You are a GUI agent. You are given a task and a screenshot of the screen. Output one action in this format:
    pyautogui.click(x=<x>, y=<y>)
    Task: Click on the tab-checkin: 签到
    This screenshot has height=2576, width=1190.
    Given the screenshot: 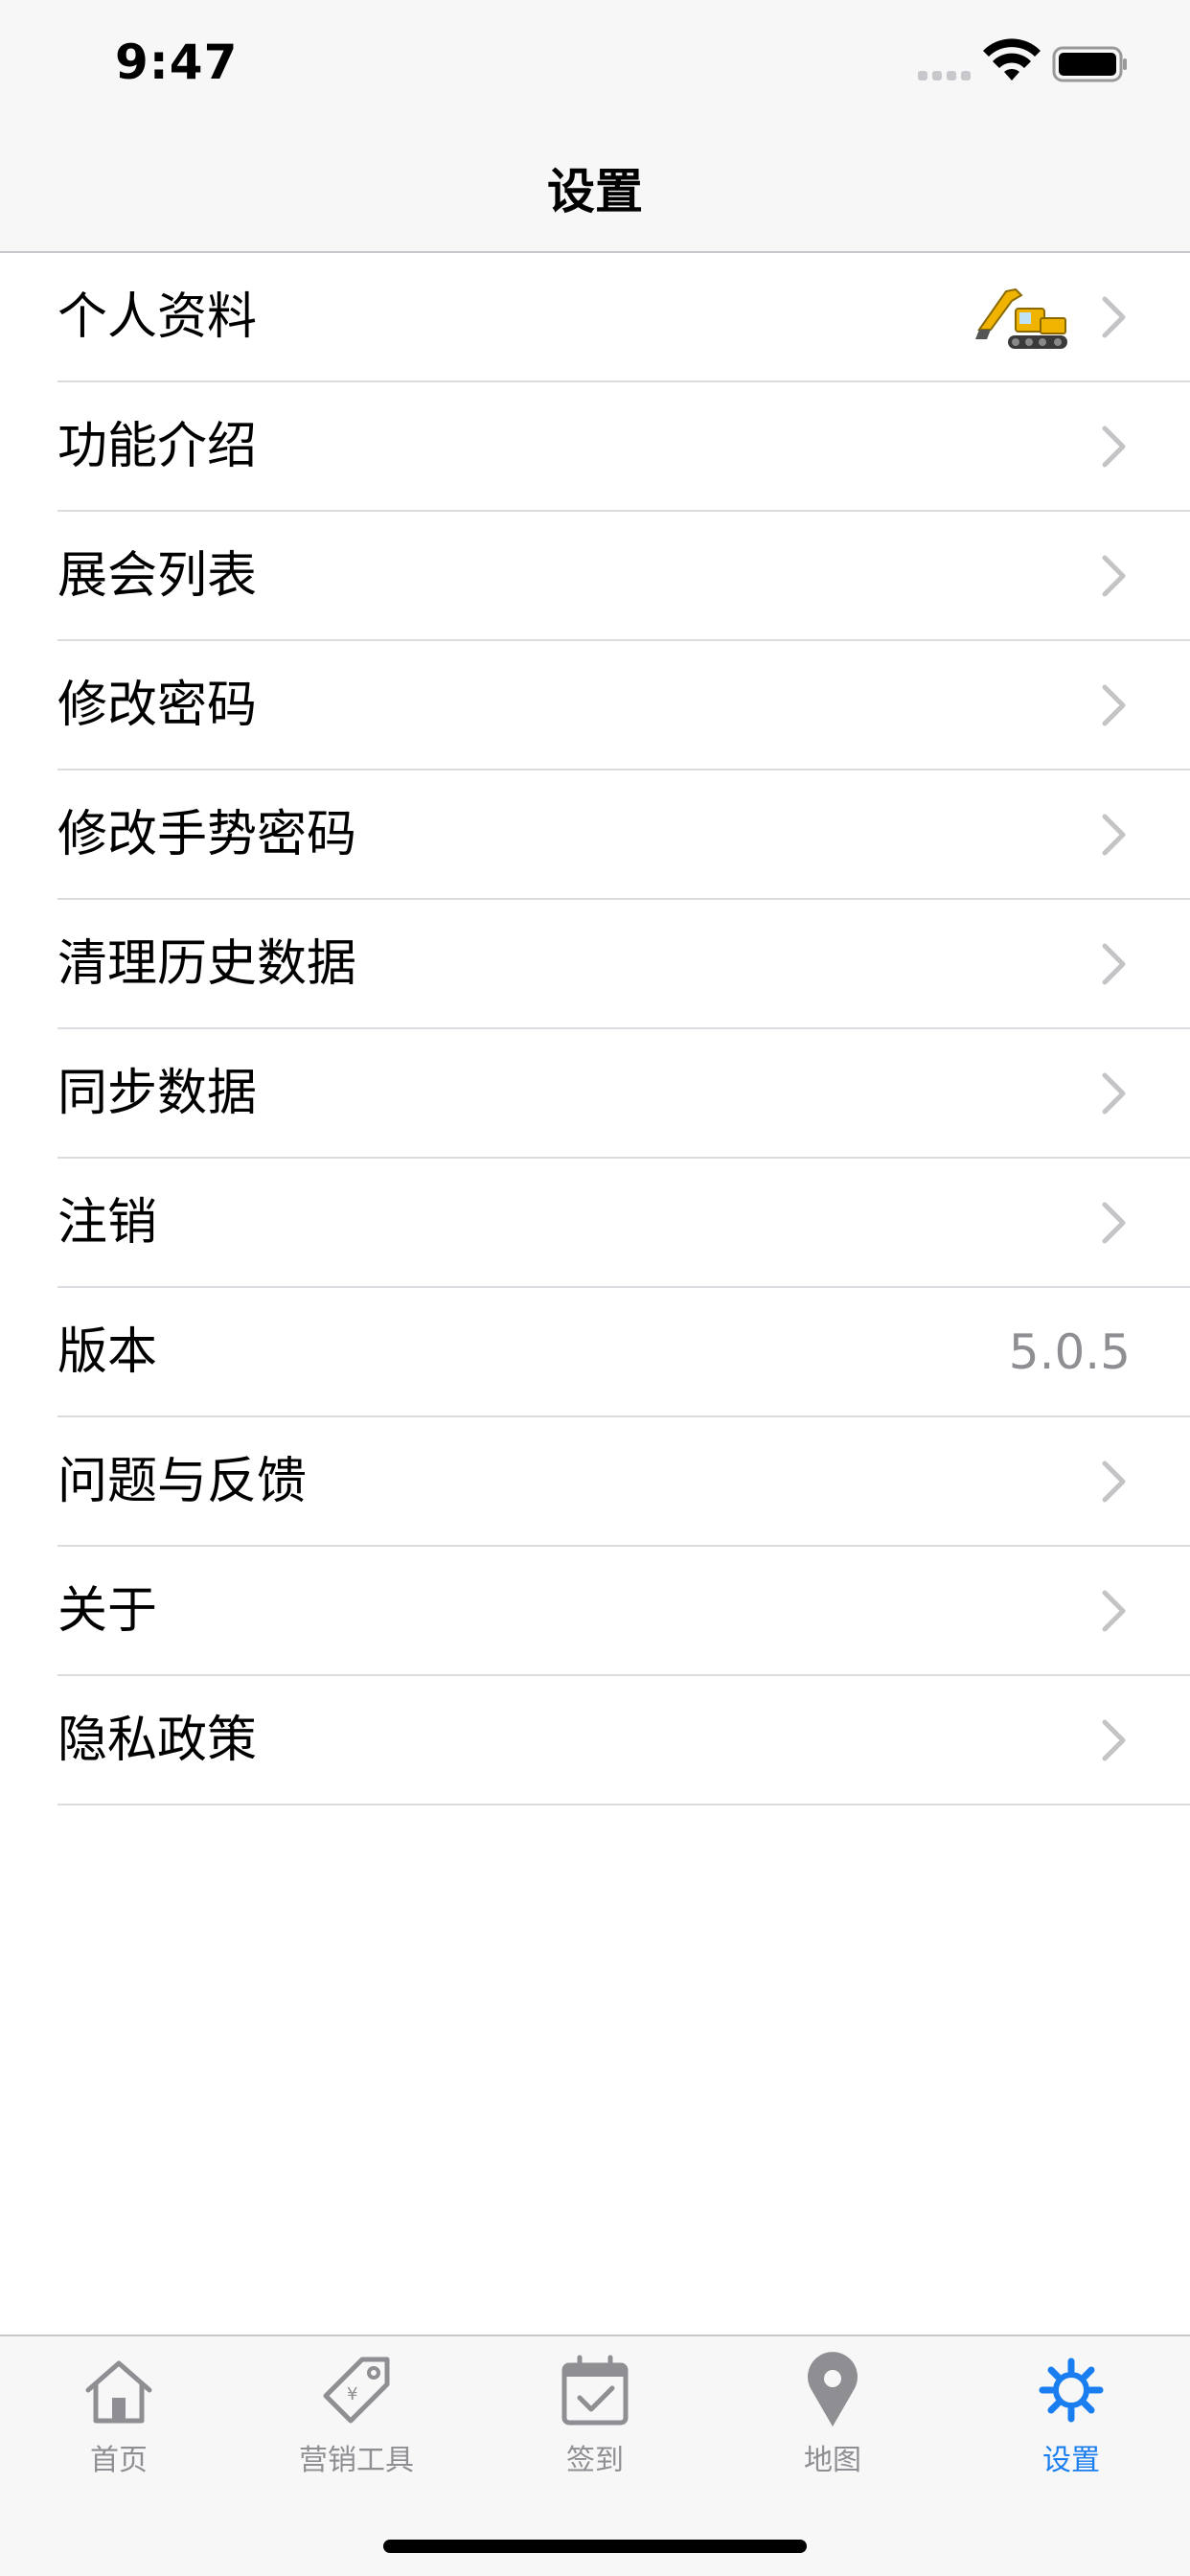 What is the action you would take?
    pyautogui.click(x=595, y=2424)
    